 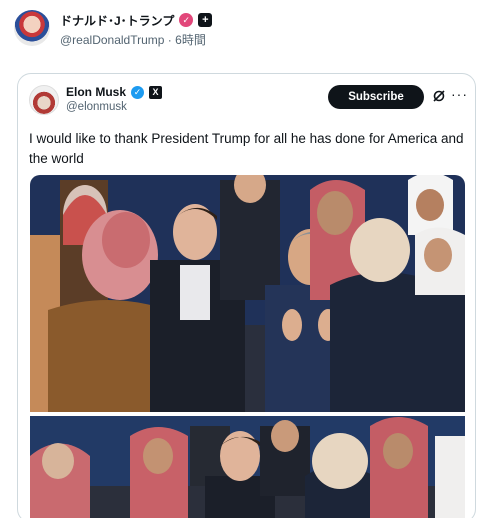 I want to click on avatar, so click(x=32, y=28).